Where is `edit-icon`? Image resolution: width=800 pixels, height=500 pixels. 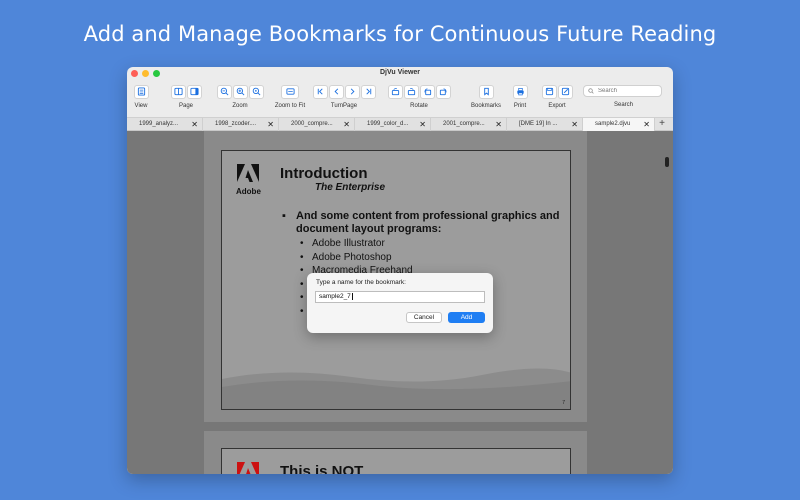 edit-icon is located at coordinates (565, 91).